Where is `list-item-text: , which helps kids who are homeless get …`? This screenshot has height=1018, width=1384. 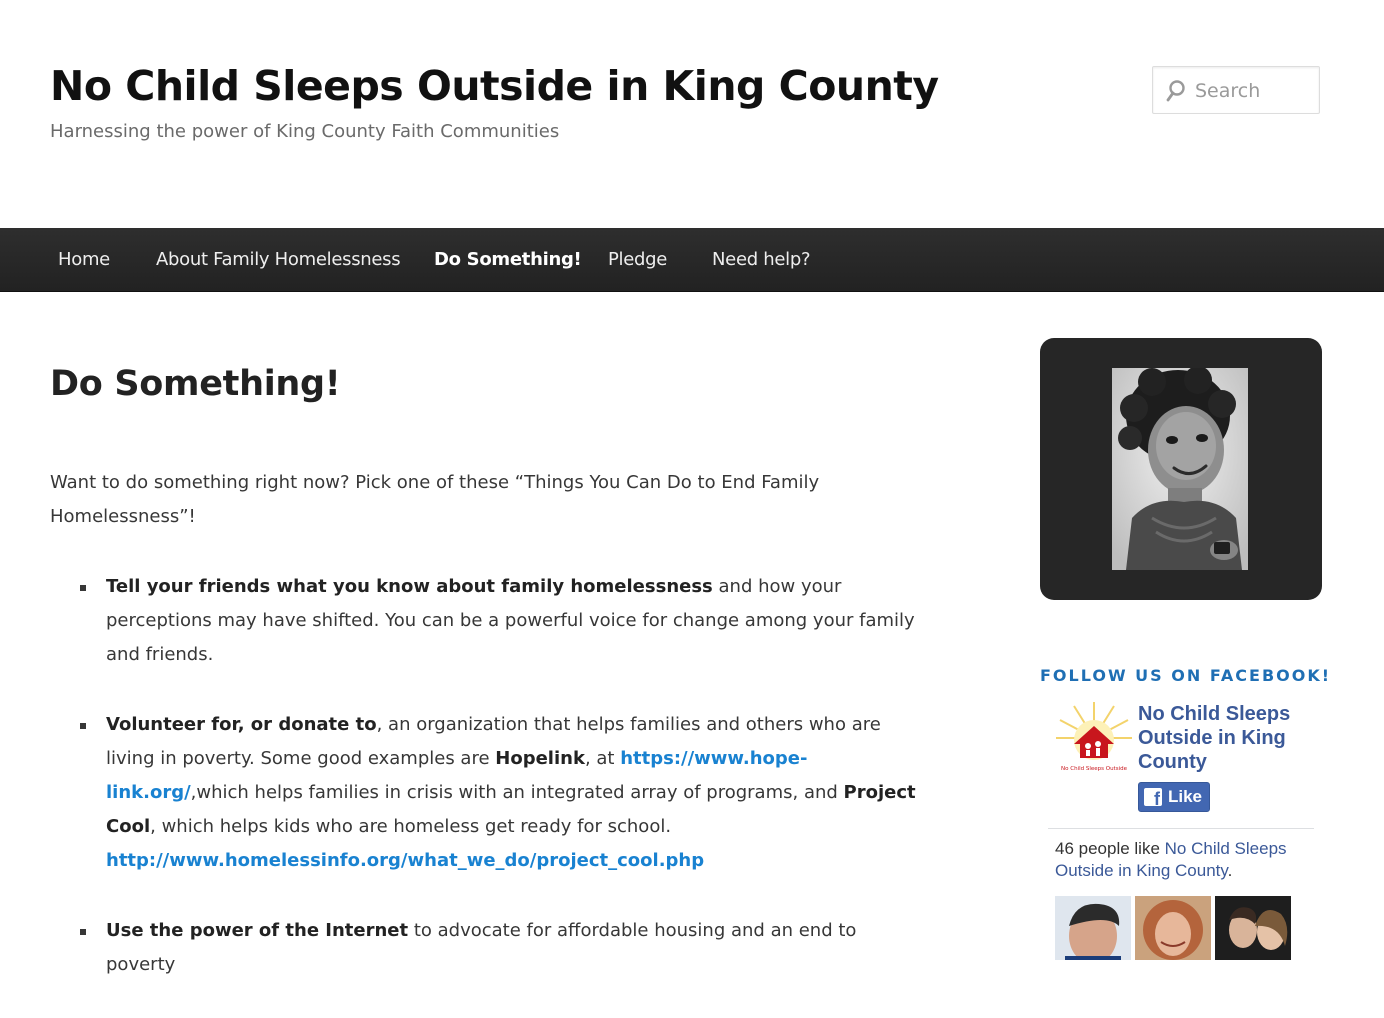 list-item-text: , which helps kids who are homeless get … is located at coordinates (411, 826).